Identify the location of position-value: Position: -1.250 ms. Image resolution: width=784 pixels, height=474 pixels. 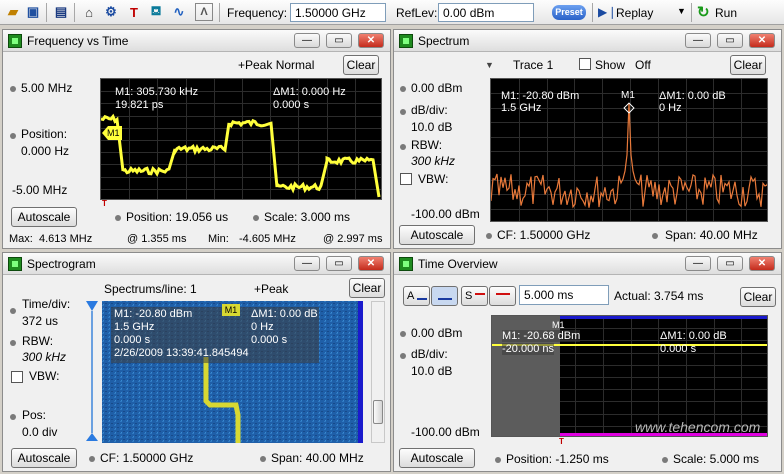
(557, 459).